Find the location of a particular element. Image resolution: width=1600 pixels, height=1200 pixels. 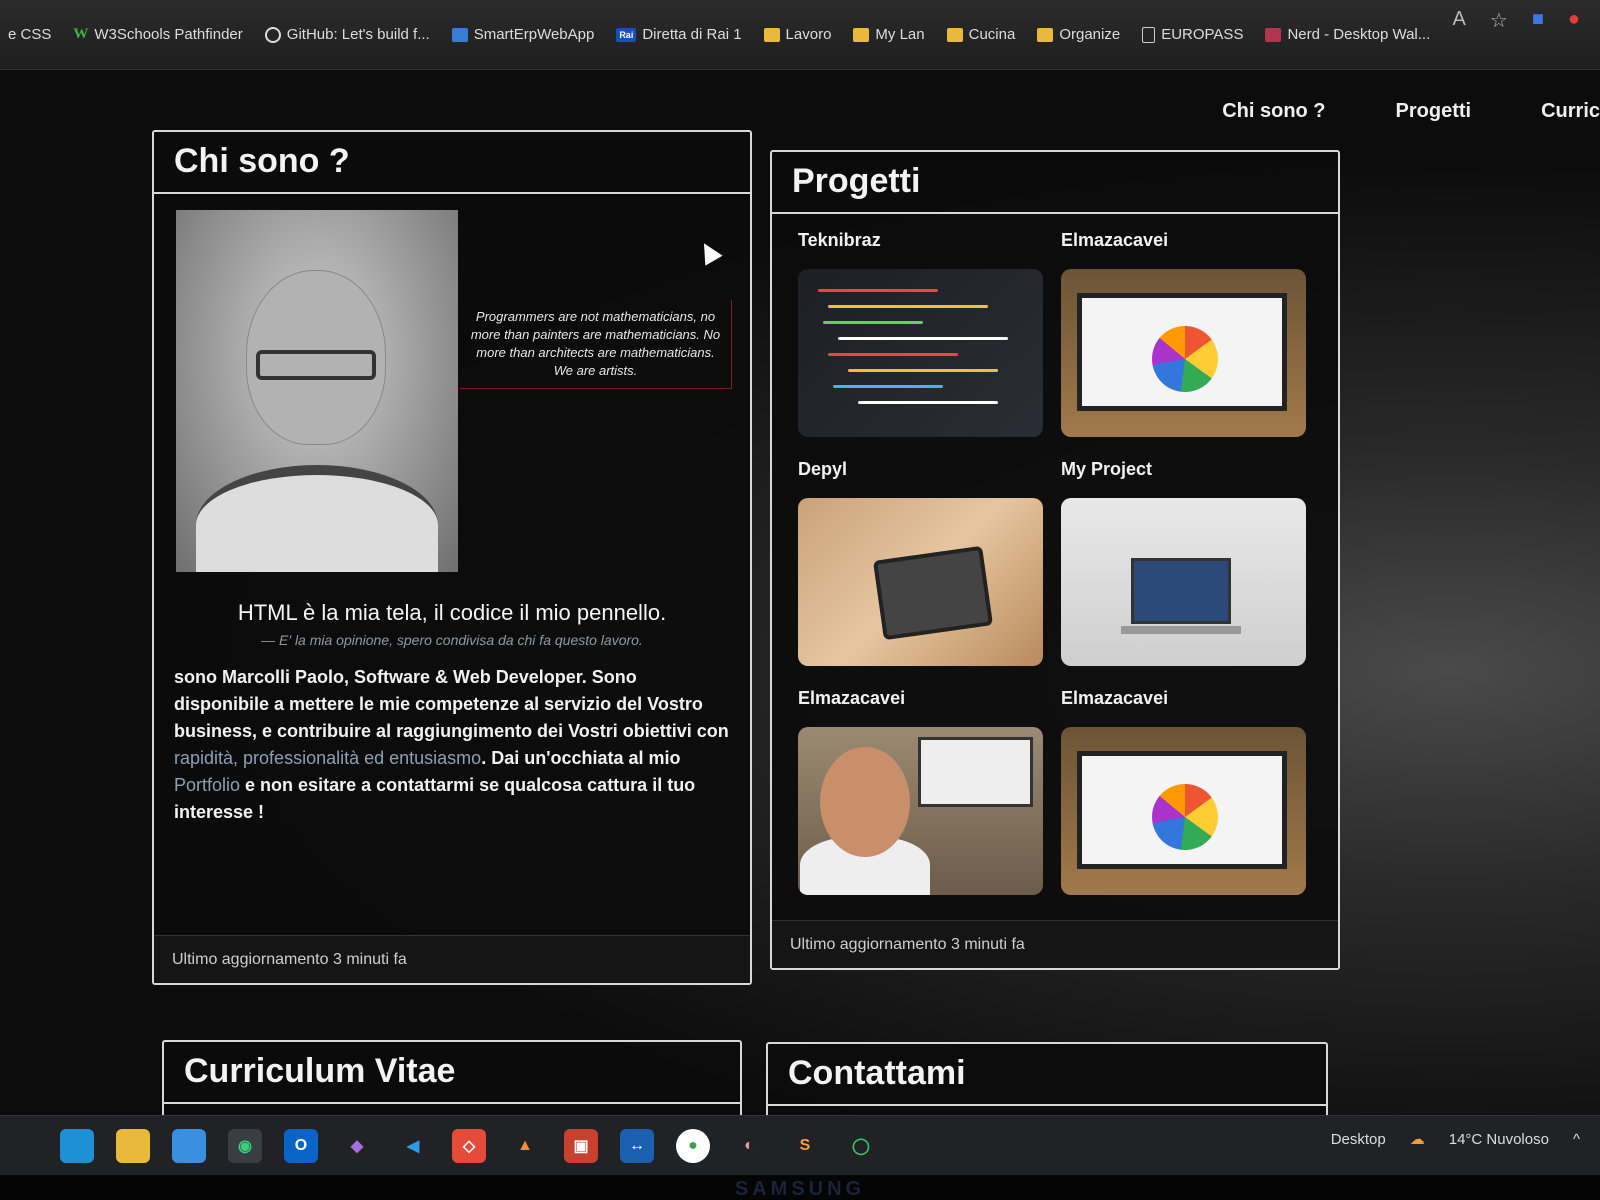

bio-highlight: rapidità, professionalità ed entusiasmo is located at coordinates (328, 758).